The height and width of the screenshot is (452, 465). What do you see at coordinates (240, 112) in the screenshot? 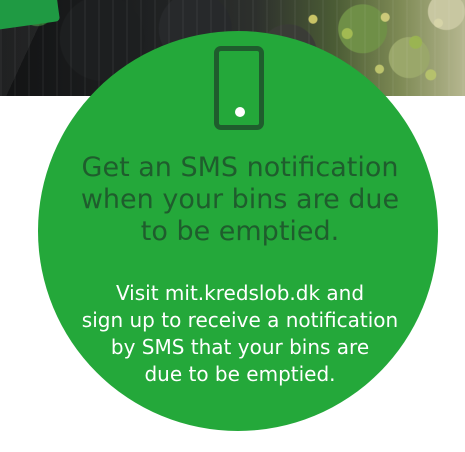
I see `phone-home-button` at bounding box center [240, 112].